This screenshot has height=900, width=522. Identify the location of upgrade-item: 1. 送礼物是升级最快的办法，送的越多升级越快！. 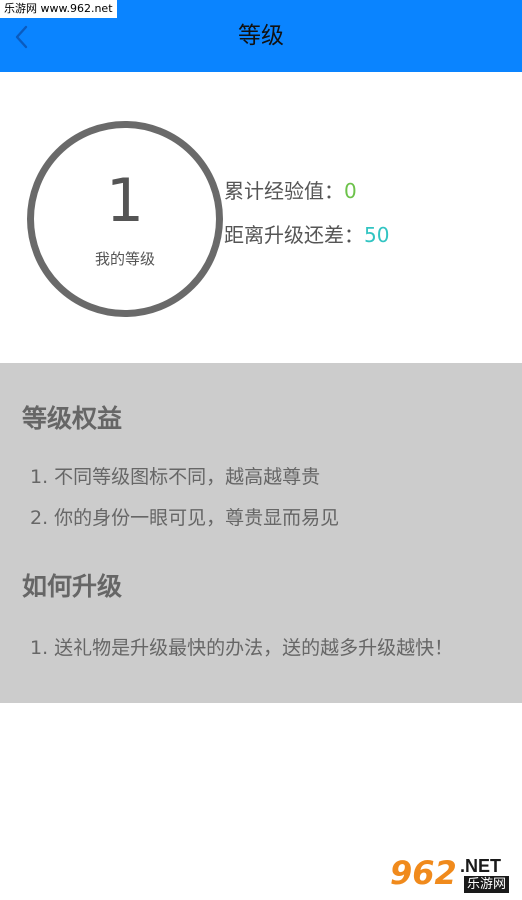
(242, 648).